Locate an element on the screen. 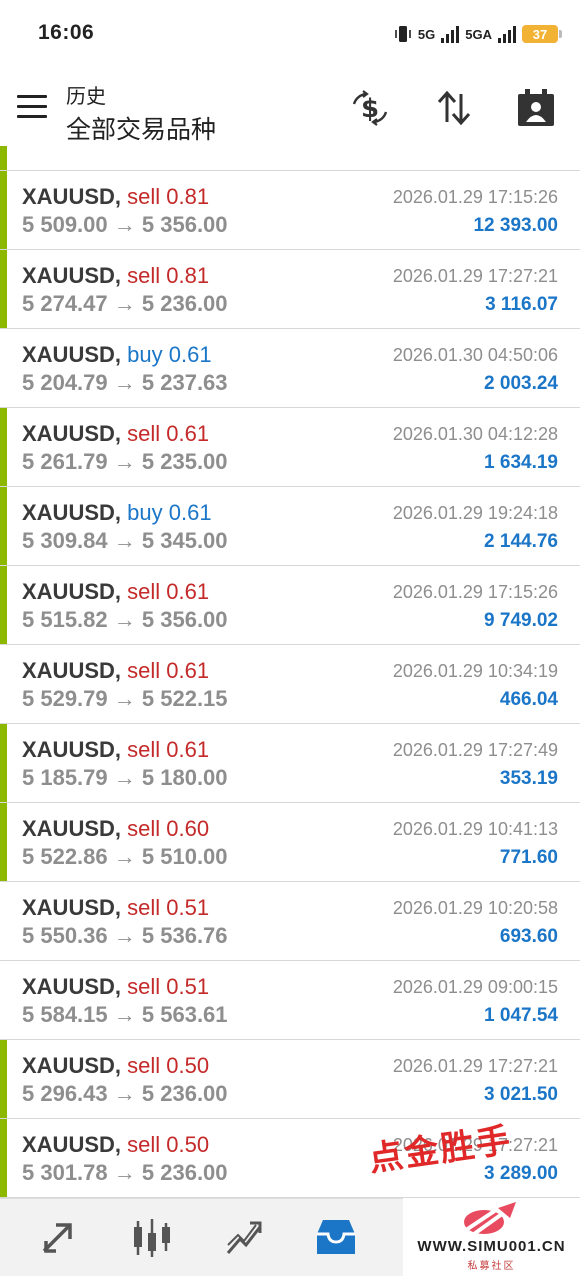 This screenshot has height=1276, width=580. trade-profit: 1 047.54 is located at coordinates (521, 1015).